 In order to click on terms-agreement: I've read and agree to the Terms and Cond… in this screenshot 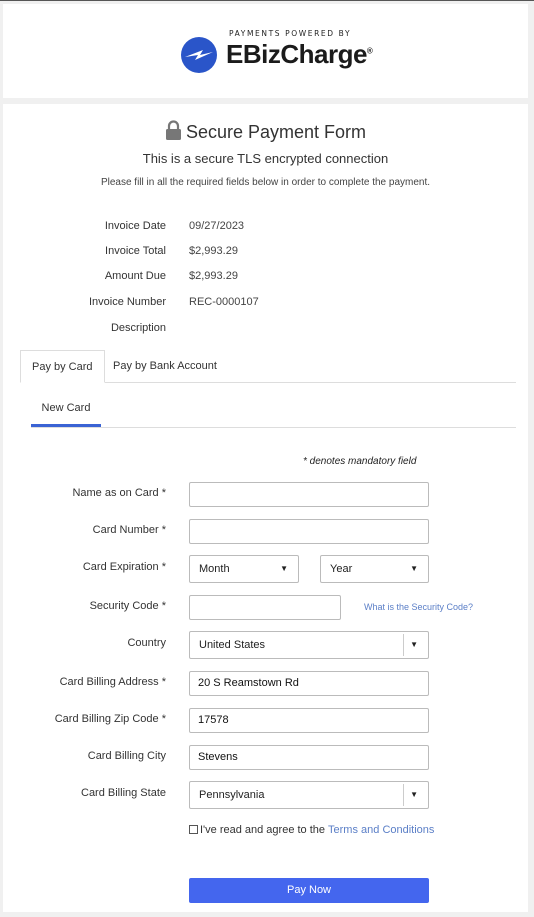, I will do `click(311, 830)`.